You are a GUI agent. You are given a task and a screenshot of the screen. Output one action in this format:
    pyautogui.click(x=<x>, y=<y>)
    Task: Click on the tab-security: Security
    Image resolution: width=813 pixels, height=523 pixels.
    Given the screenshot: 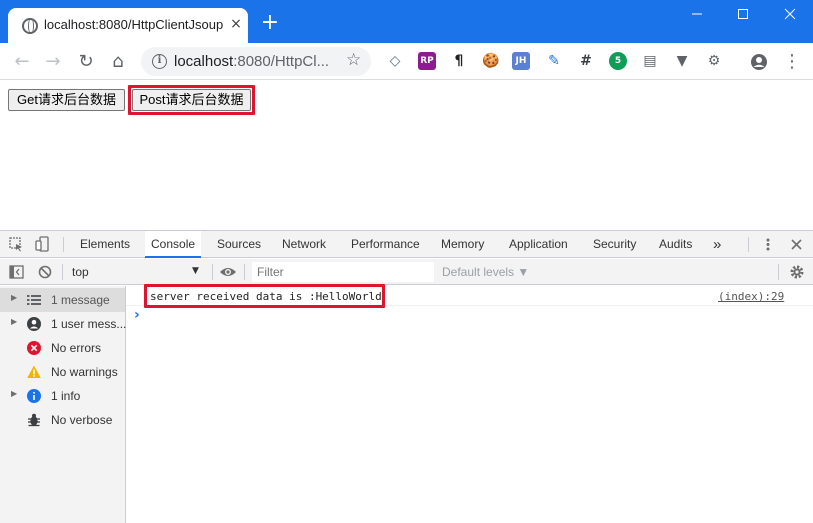 What is the action you would take?
    pyautogui.click(x=614, y=244)
    